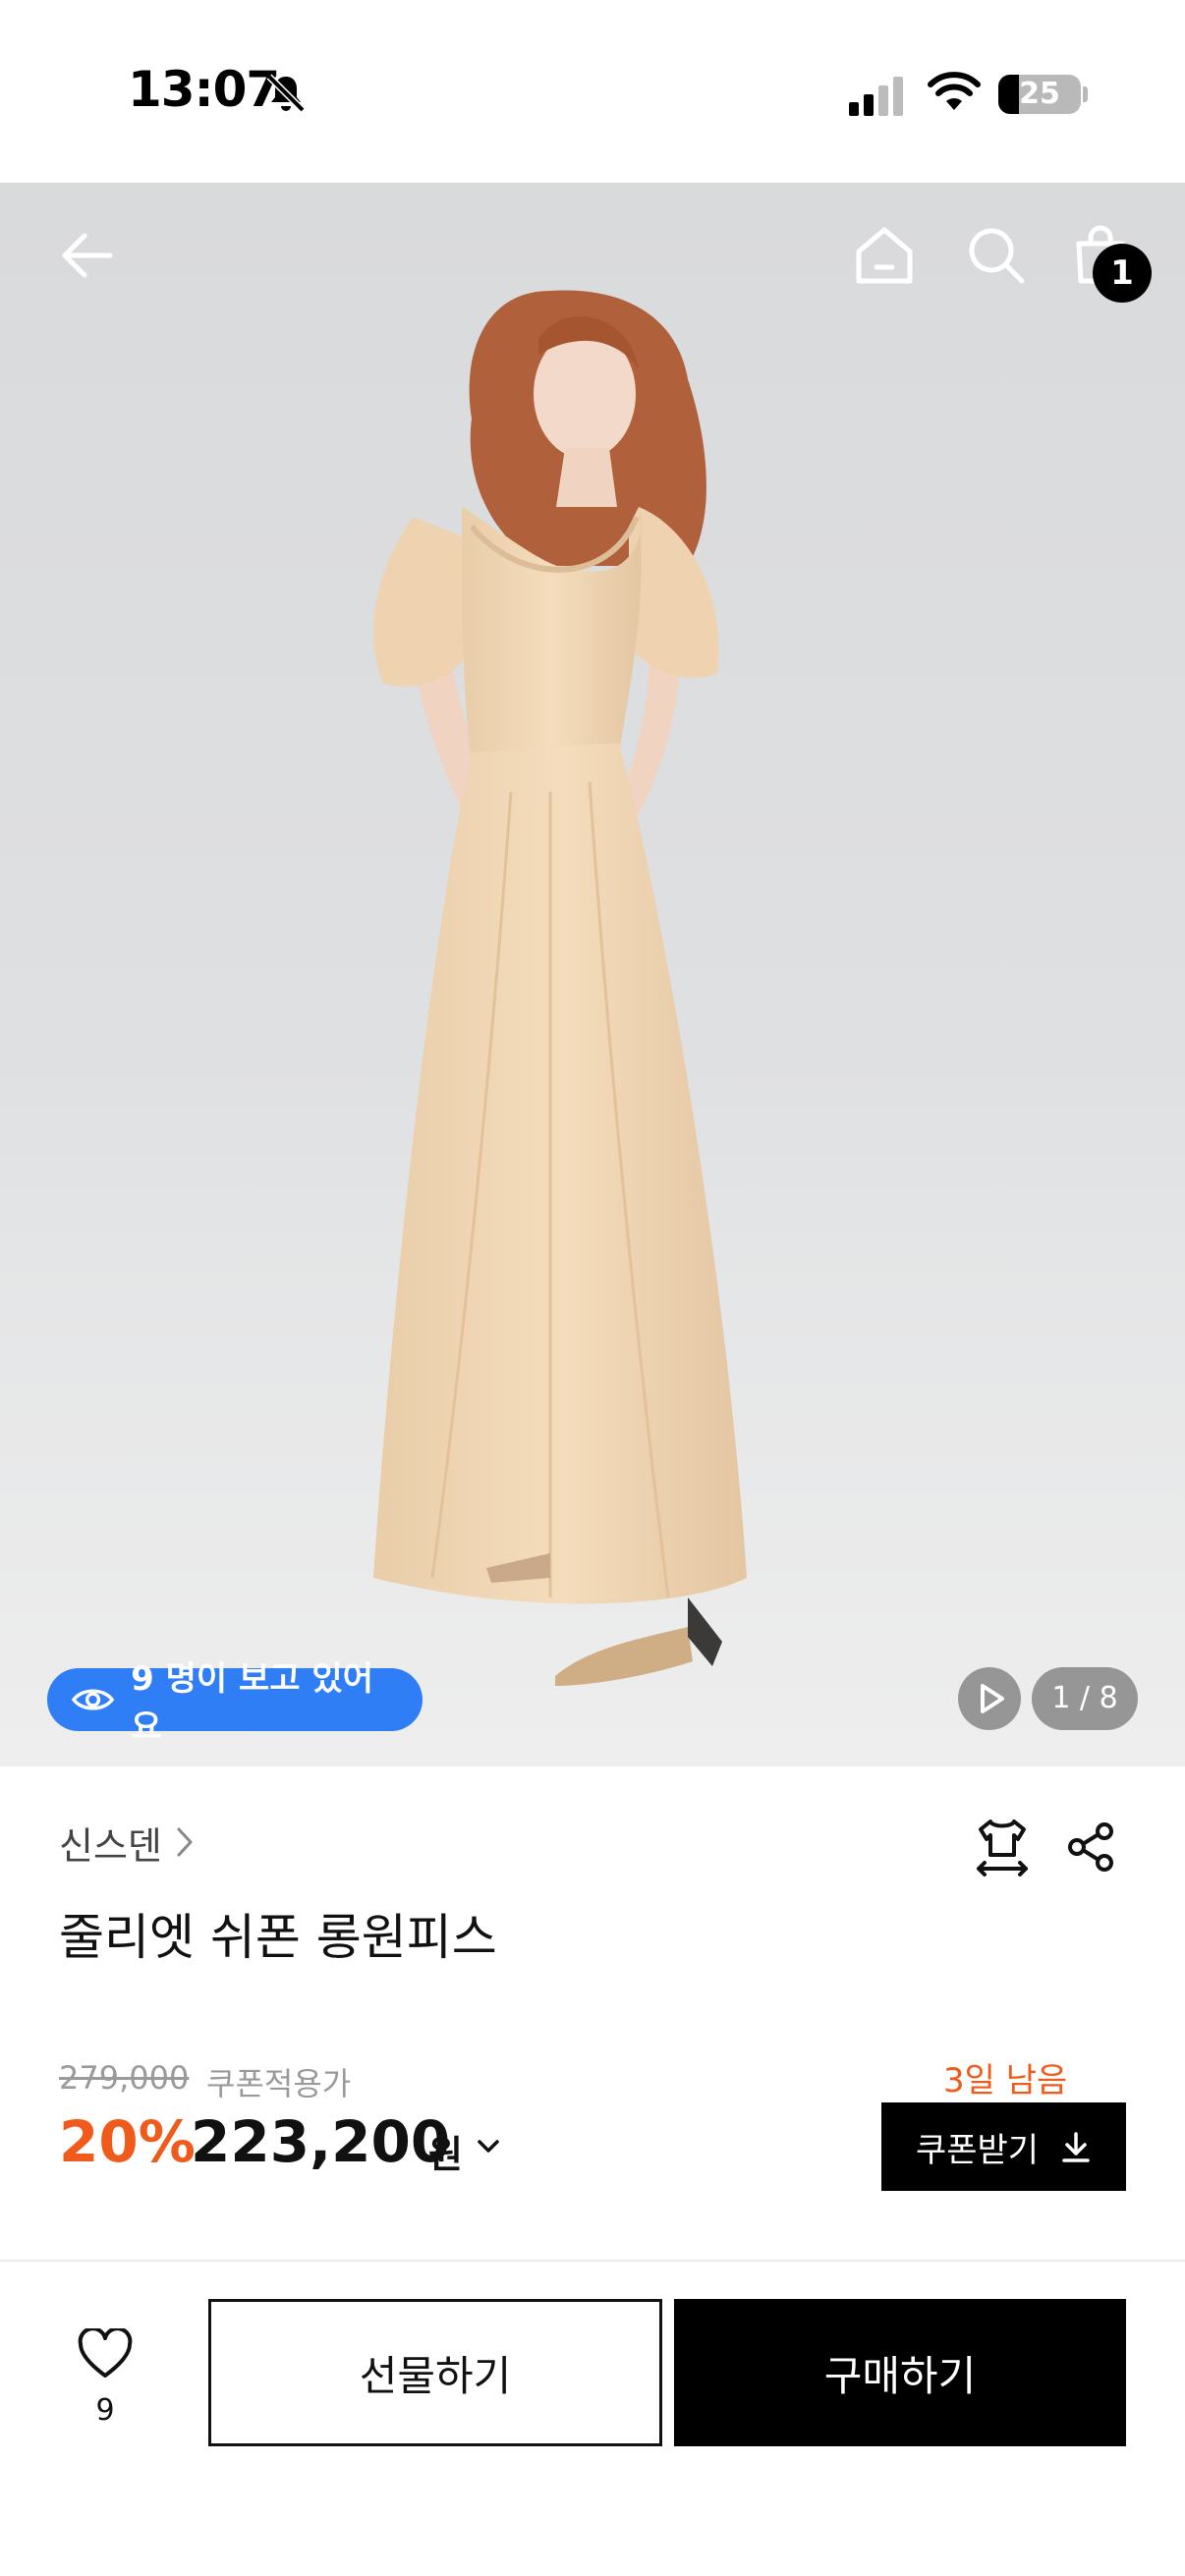 The image size is (1185, 2576). Describe the element at coordinates (592, 2261) in the screenshot. I see `section-divider` at that location.